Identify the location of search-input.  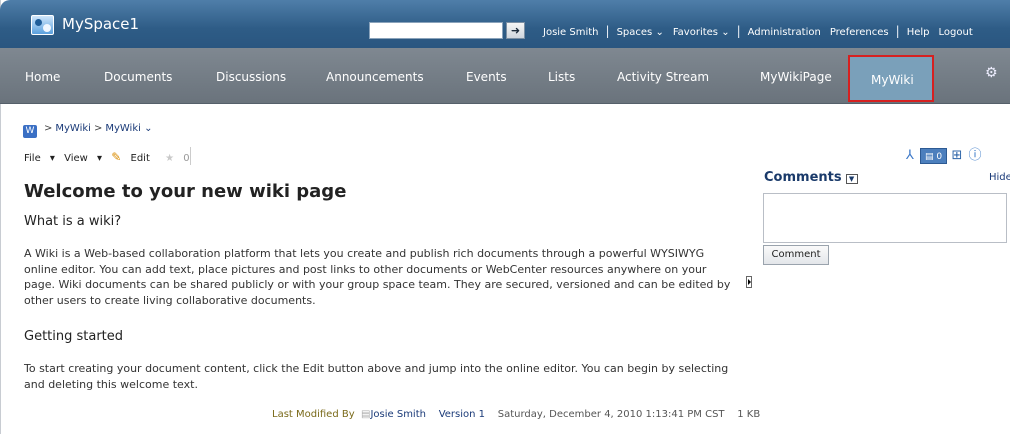
(436, 30).